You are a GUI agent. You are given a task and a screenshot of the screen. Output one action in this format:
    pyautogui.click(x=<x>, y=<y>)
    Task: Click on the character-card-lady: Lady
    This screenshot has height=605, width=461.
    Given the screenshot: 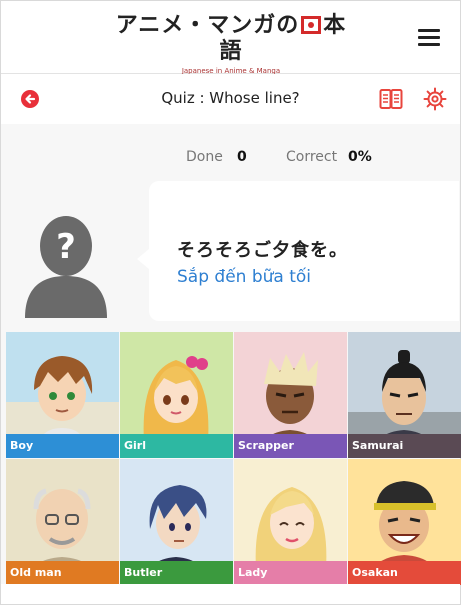 What is the action you would take?
    pyautogui.click(x=290, y=522)
    